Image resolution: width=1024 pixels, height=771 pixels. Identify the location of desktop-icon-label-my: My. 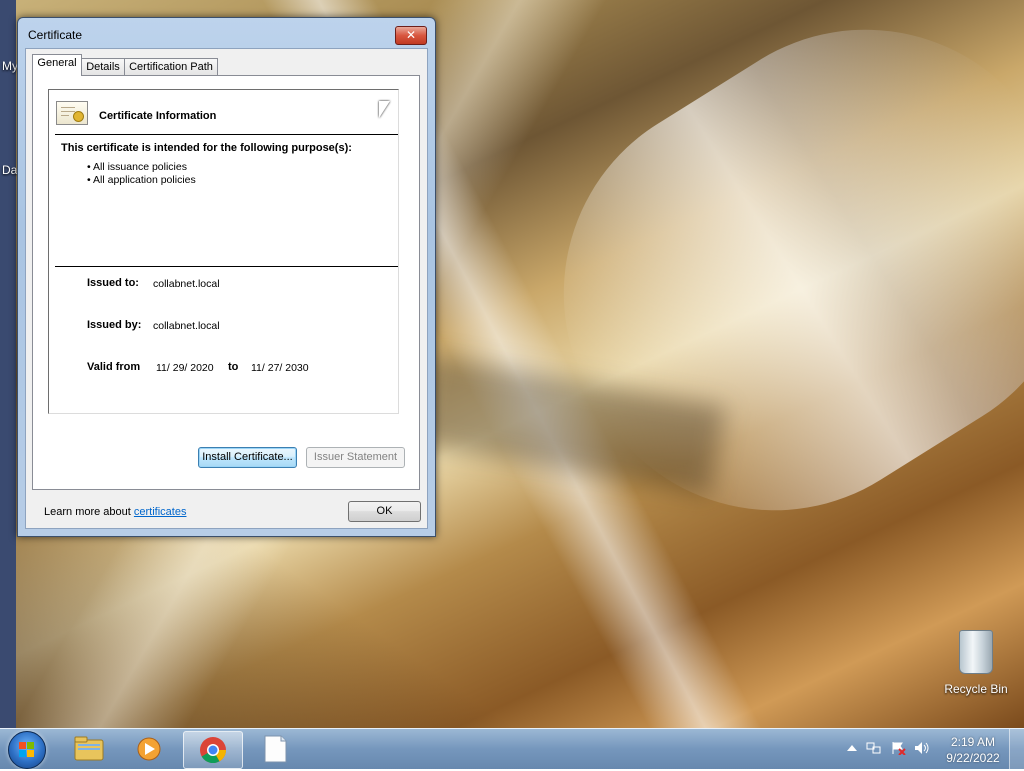
(10, 66).